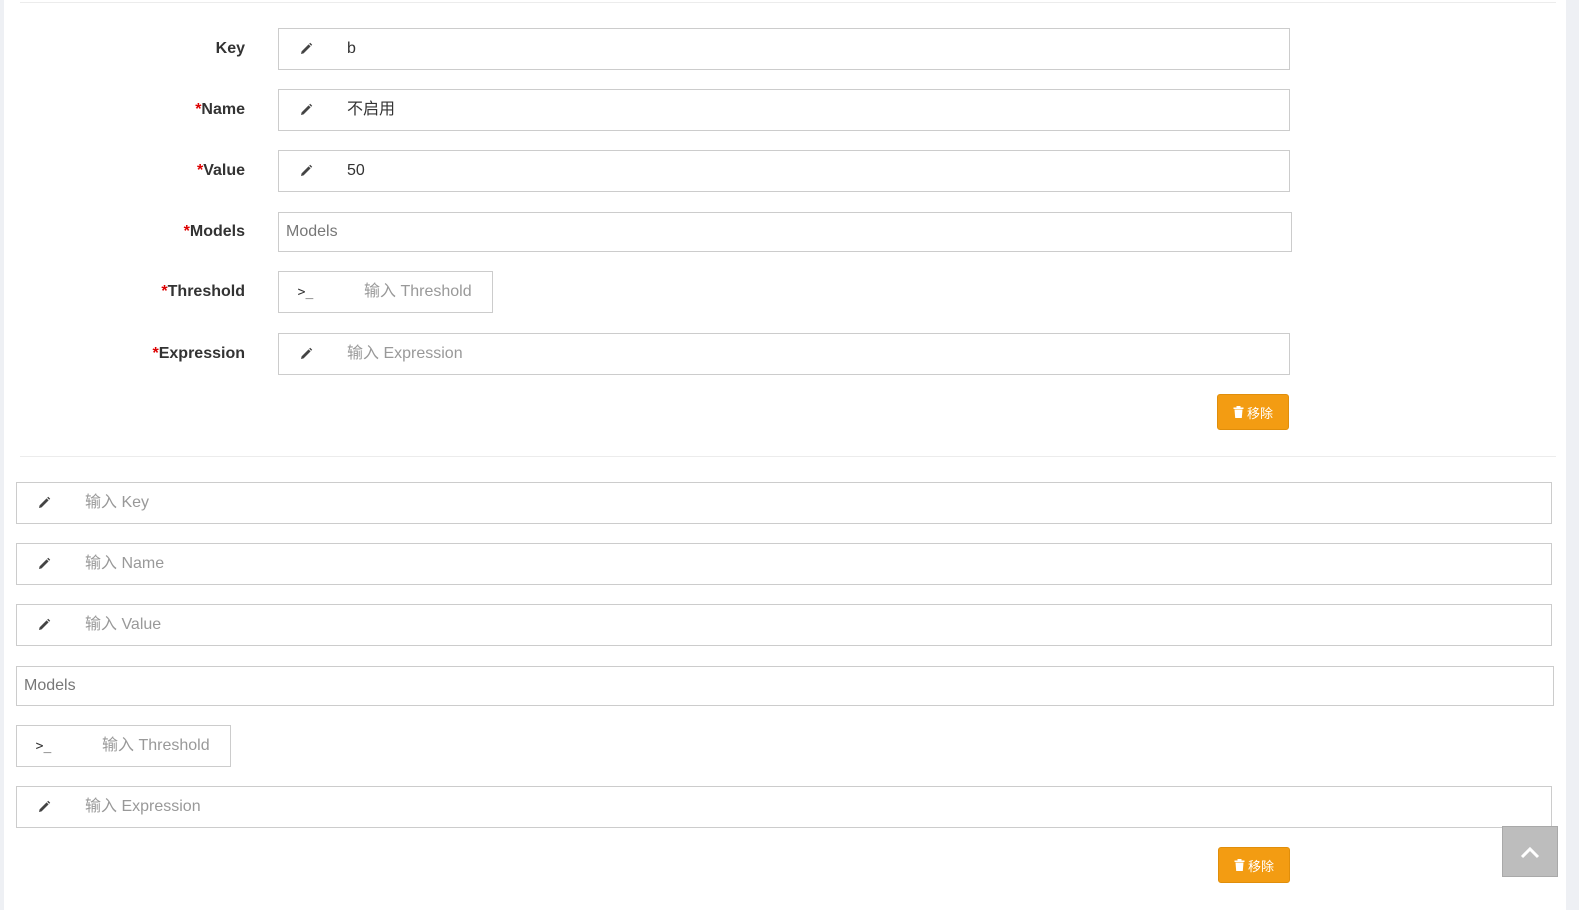  Describe the element at coordinates (811, 564) in the screenshot. I see `name-input: 输入 Name` at that location.